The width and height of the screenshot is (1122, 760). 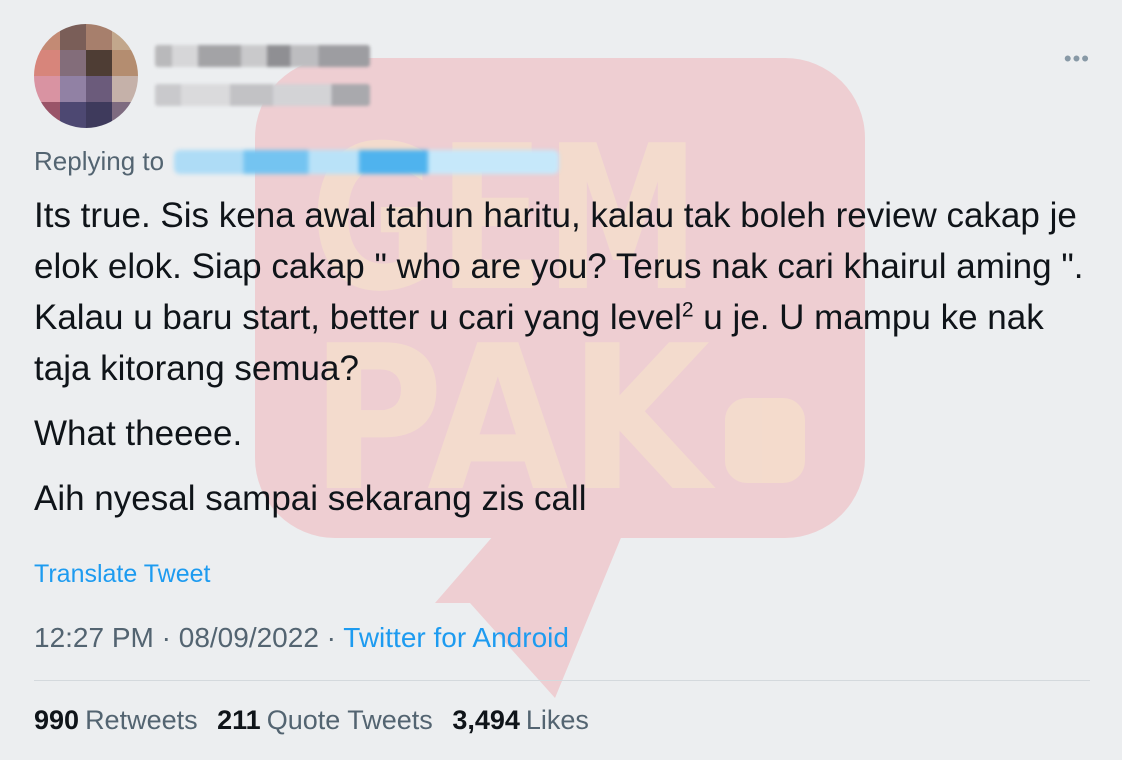 I want to click on replied-user-redacted, so click(x=367, y=161).